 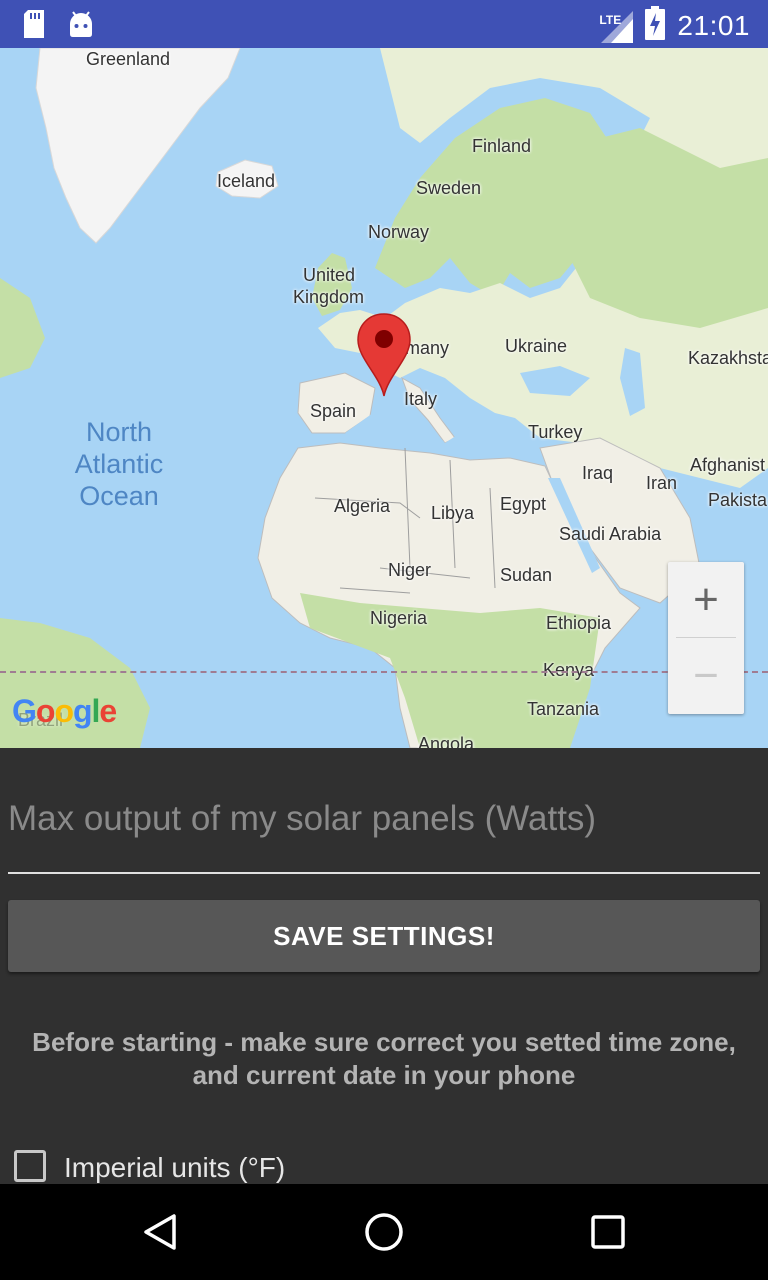 I want to click on map-label-ukraine: Ukraine, so click(x=536, y=346).